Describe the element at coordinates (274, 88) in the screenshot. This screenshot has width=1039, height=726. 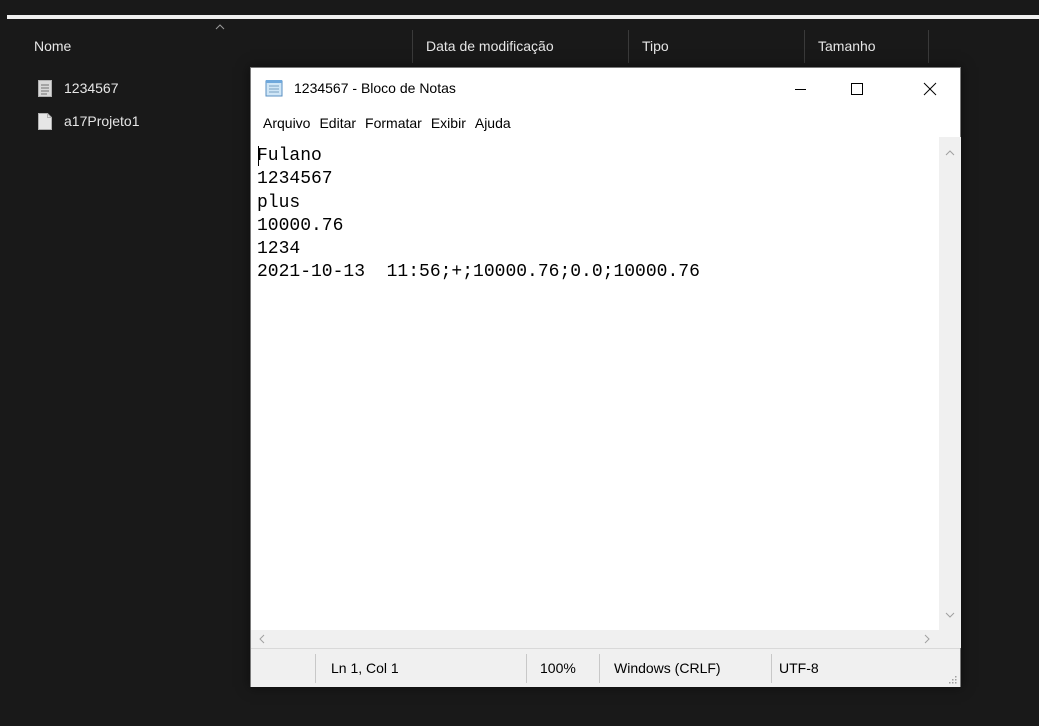
I see `notepad-icon` at that location.